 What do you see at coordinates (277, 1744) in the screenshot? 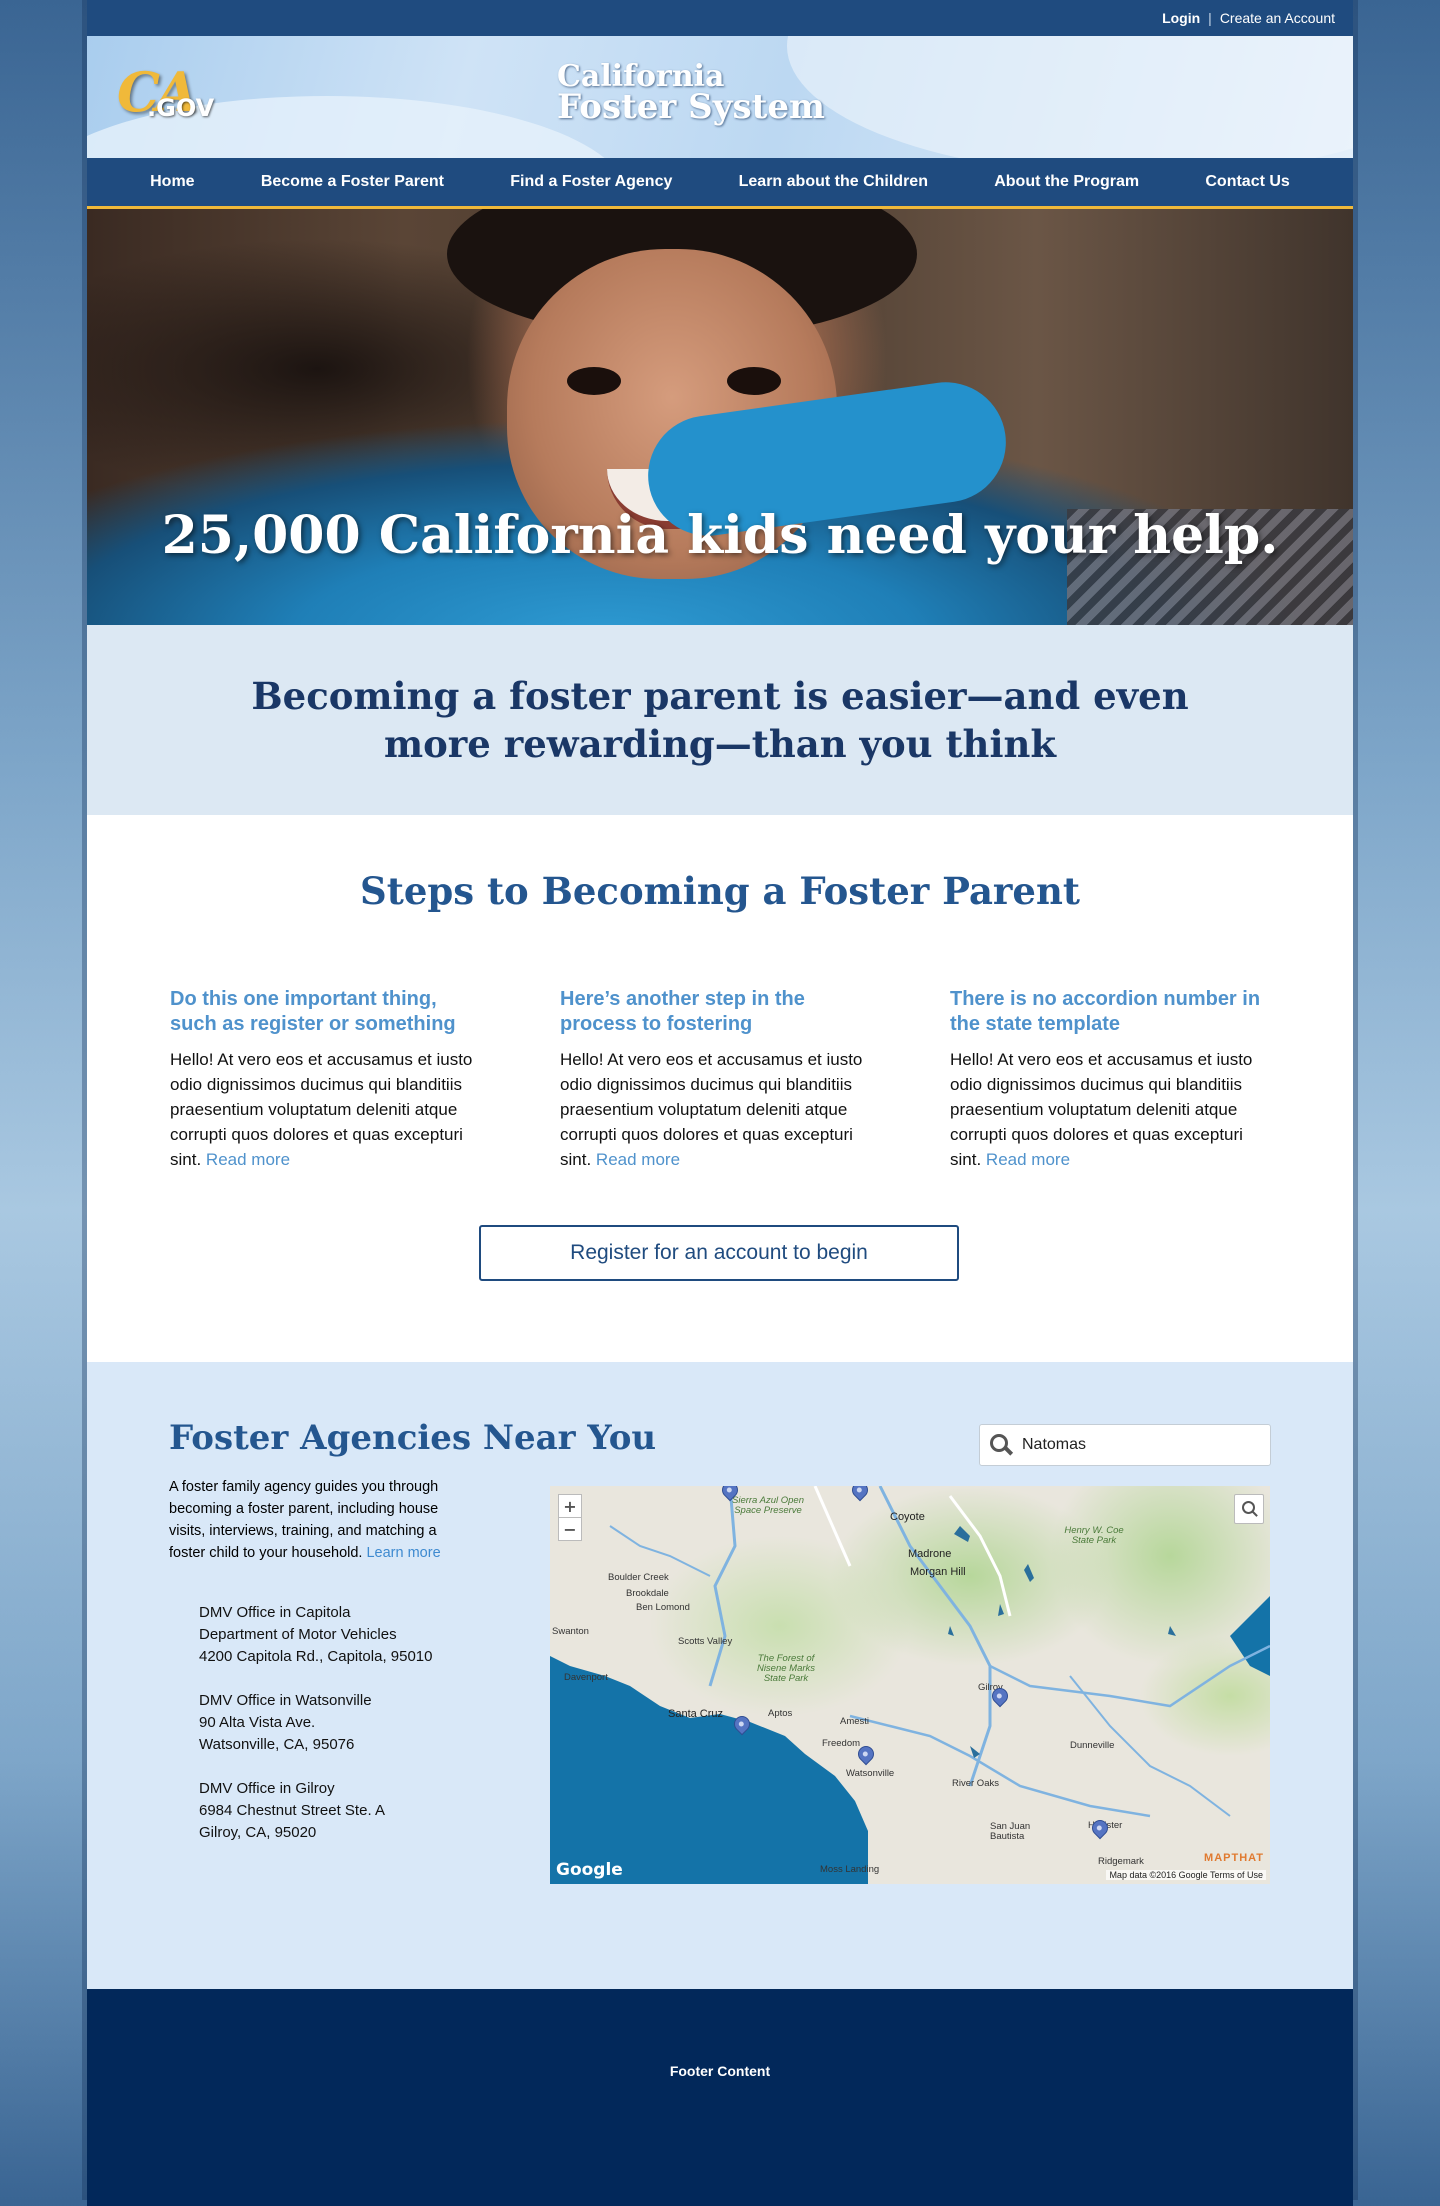
I see `office-line: Watsonville, CA, 95076` at bounding box center [277, 1744].